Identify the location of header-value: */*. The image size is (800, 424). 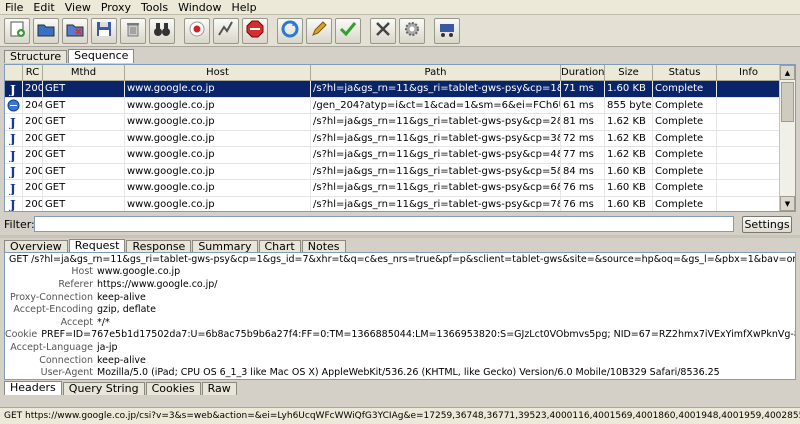
(103, 322).